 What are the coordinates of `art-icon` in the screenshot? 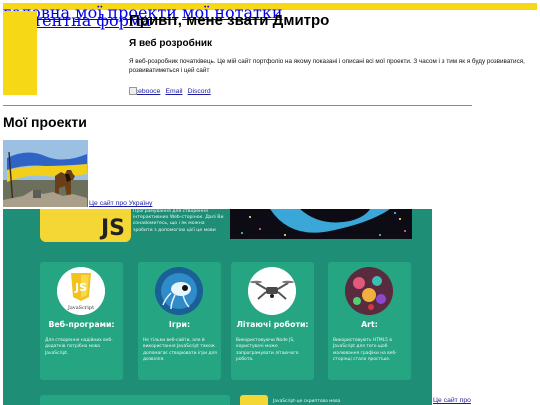 It's located at (369, 291).